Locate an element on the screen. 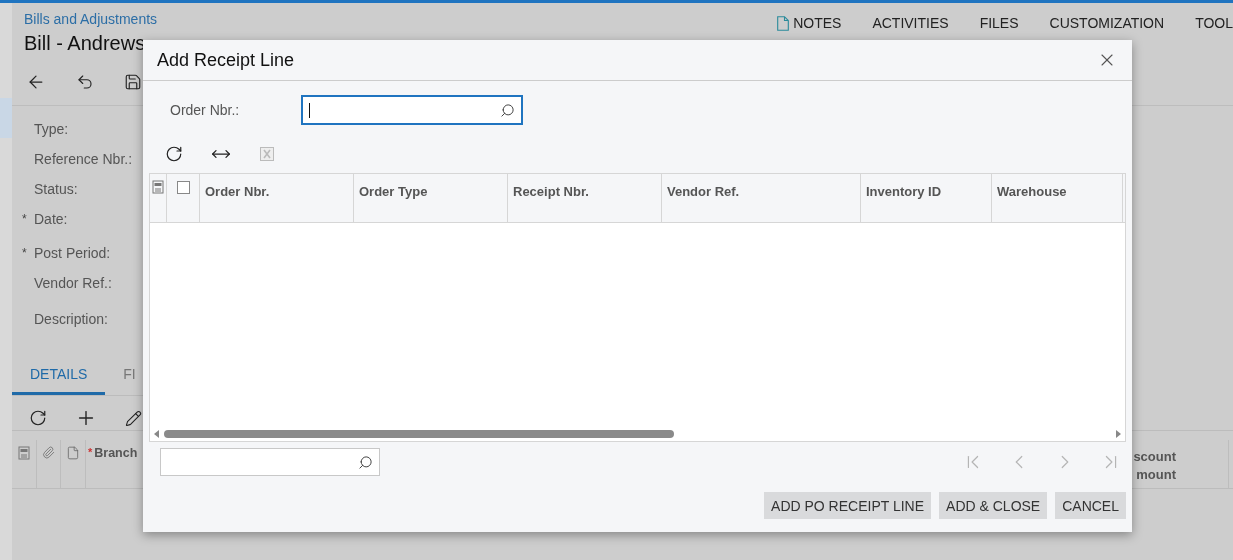 The image size is (1233, 560). header-link: TOOL is located at coordinates (1214, 23).